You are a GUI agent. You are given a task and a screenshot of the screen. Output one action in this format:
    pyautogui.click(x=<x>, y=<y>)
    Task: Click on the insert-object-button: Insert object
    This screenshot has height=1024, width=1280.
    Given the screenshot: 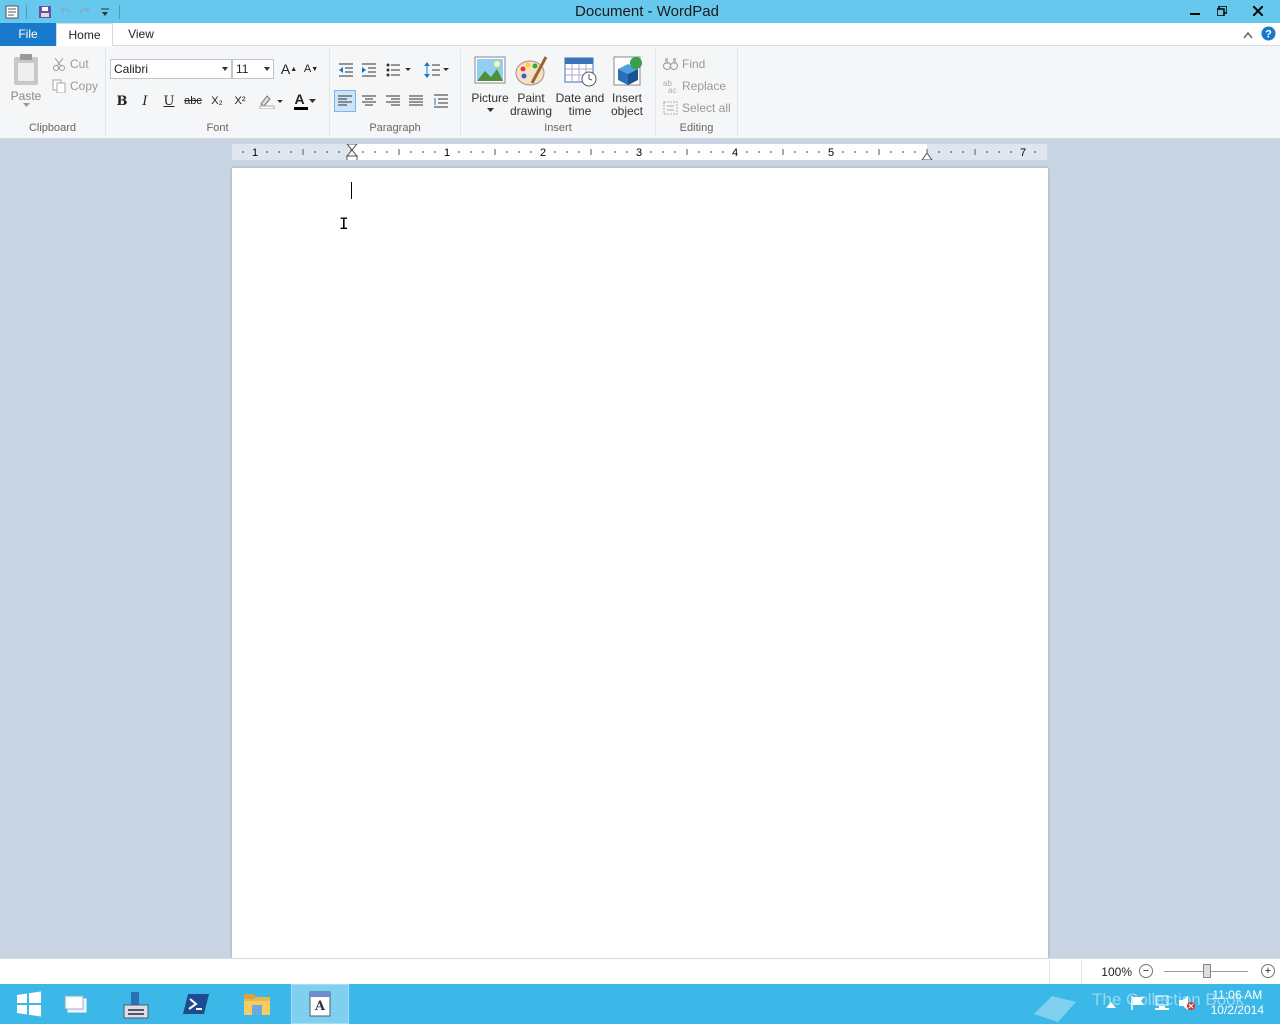 What is the action you would take?
    pyautogui.click(x=627, y=86)
    